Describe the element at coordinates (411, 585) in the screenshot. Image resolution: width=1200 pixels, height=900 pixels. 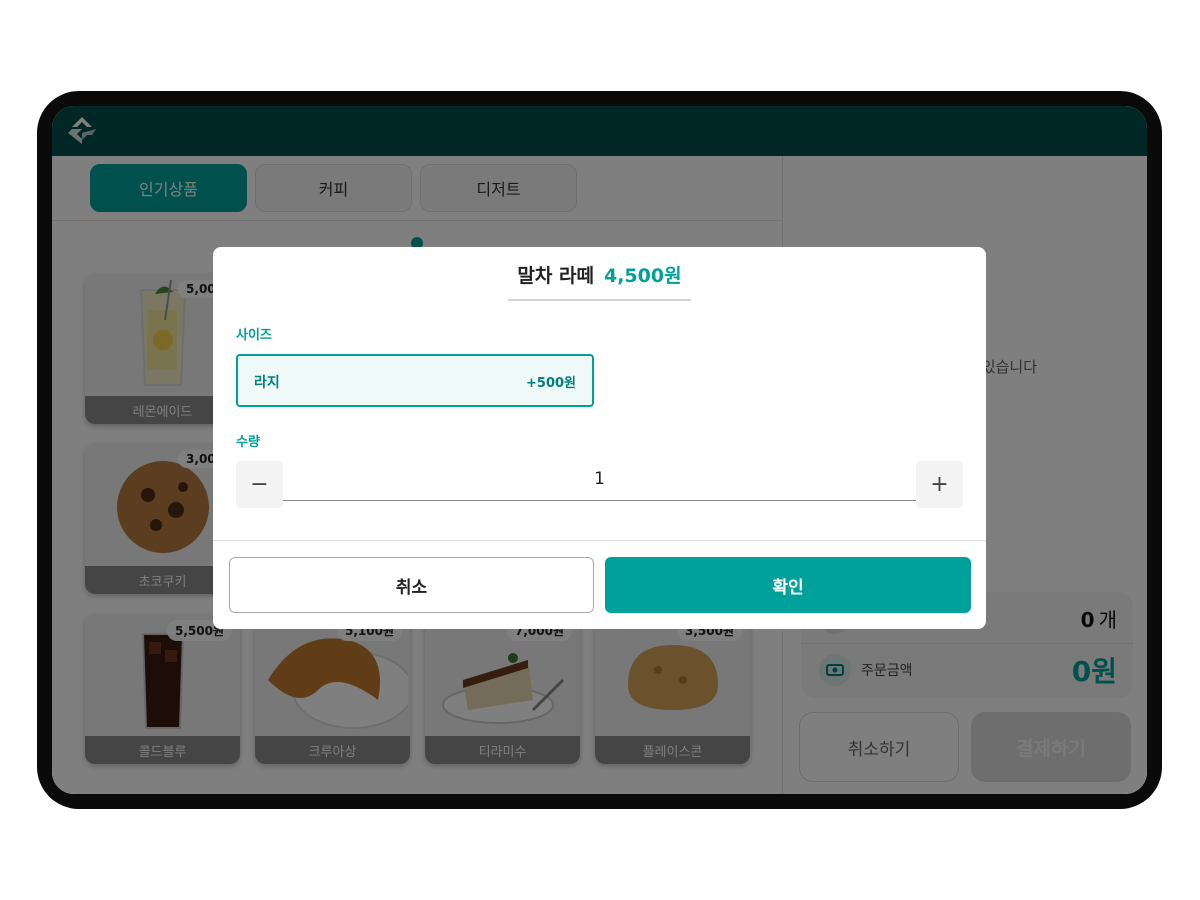
I see `dialog-cancel-button: 취소` at that location.